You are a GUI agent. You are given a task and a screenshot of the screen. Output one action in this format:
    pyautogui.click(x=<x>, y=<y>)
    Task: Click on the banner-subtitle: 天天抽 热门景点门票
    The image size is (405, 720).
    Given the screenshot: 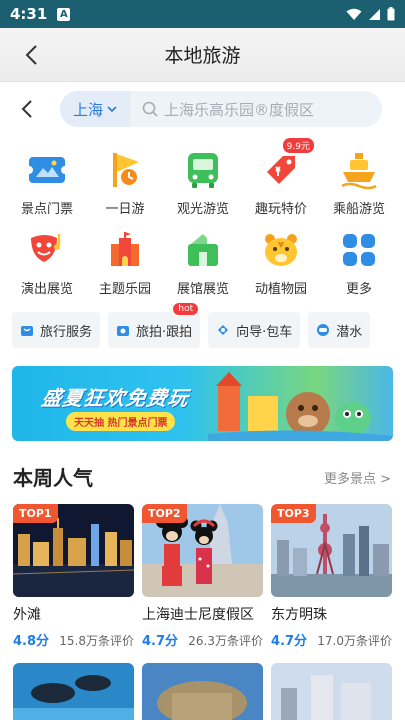 What is the action you would take?
    pyautogui.click(x=121, y=421)
    